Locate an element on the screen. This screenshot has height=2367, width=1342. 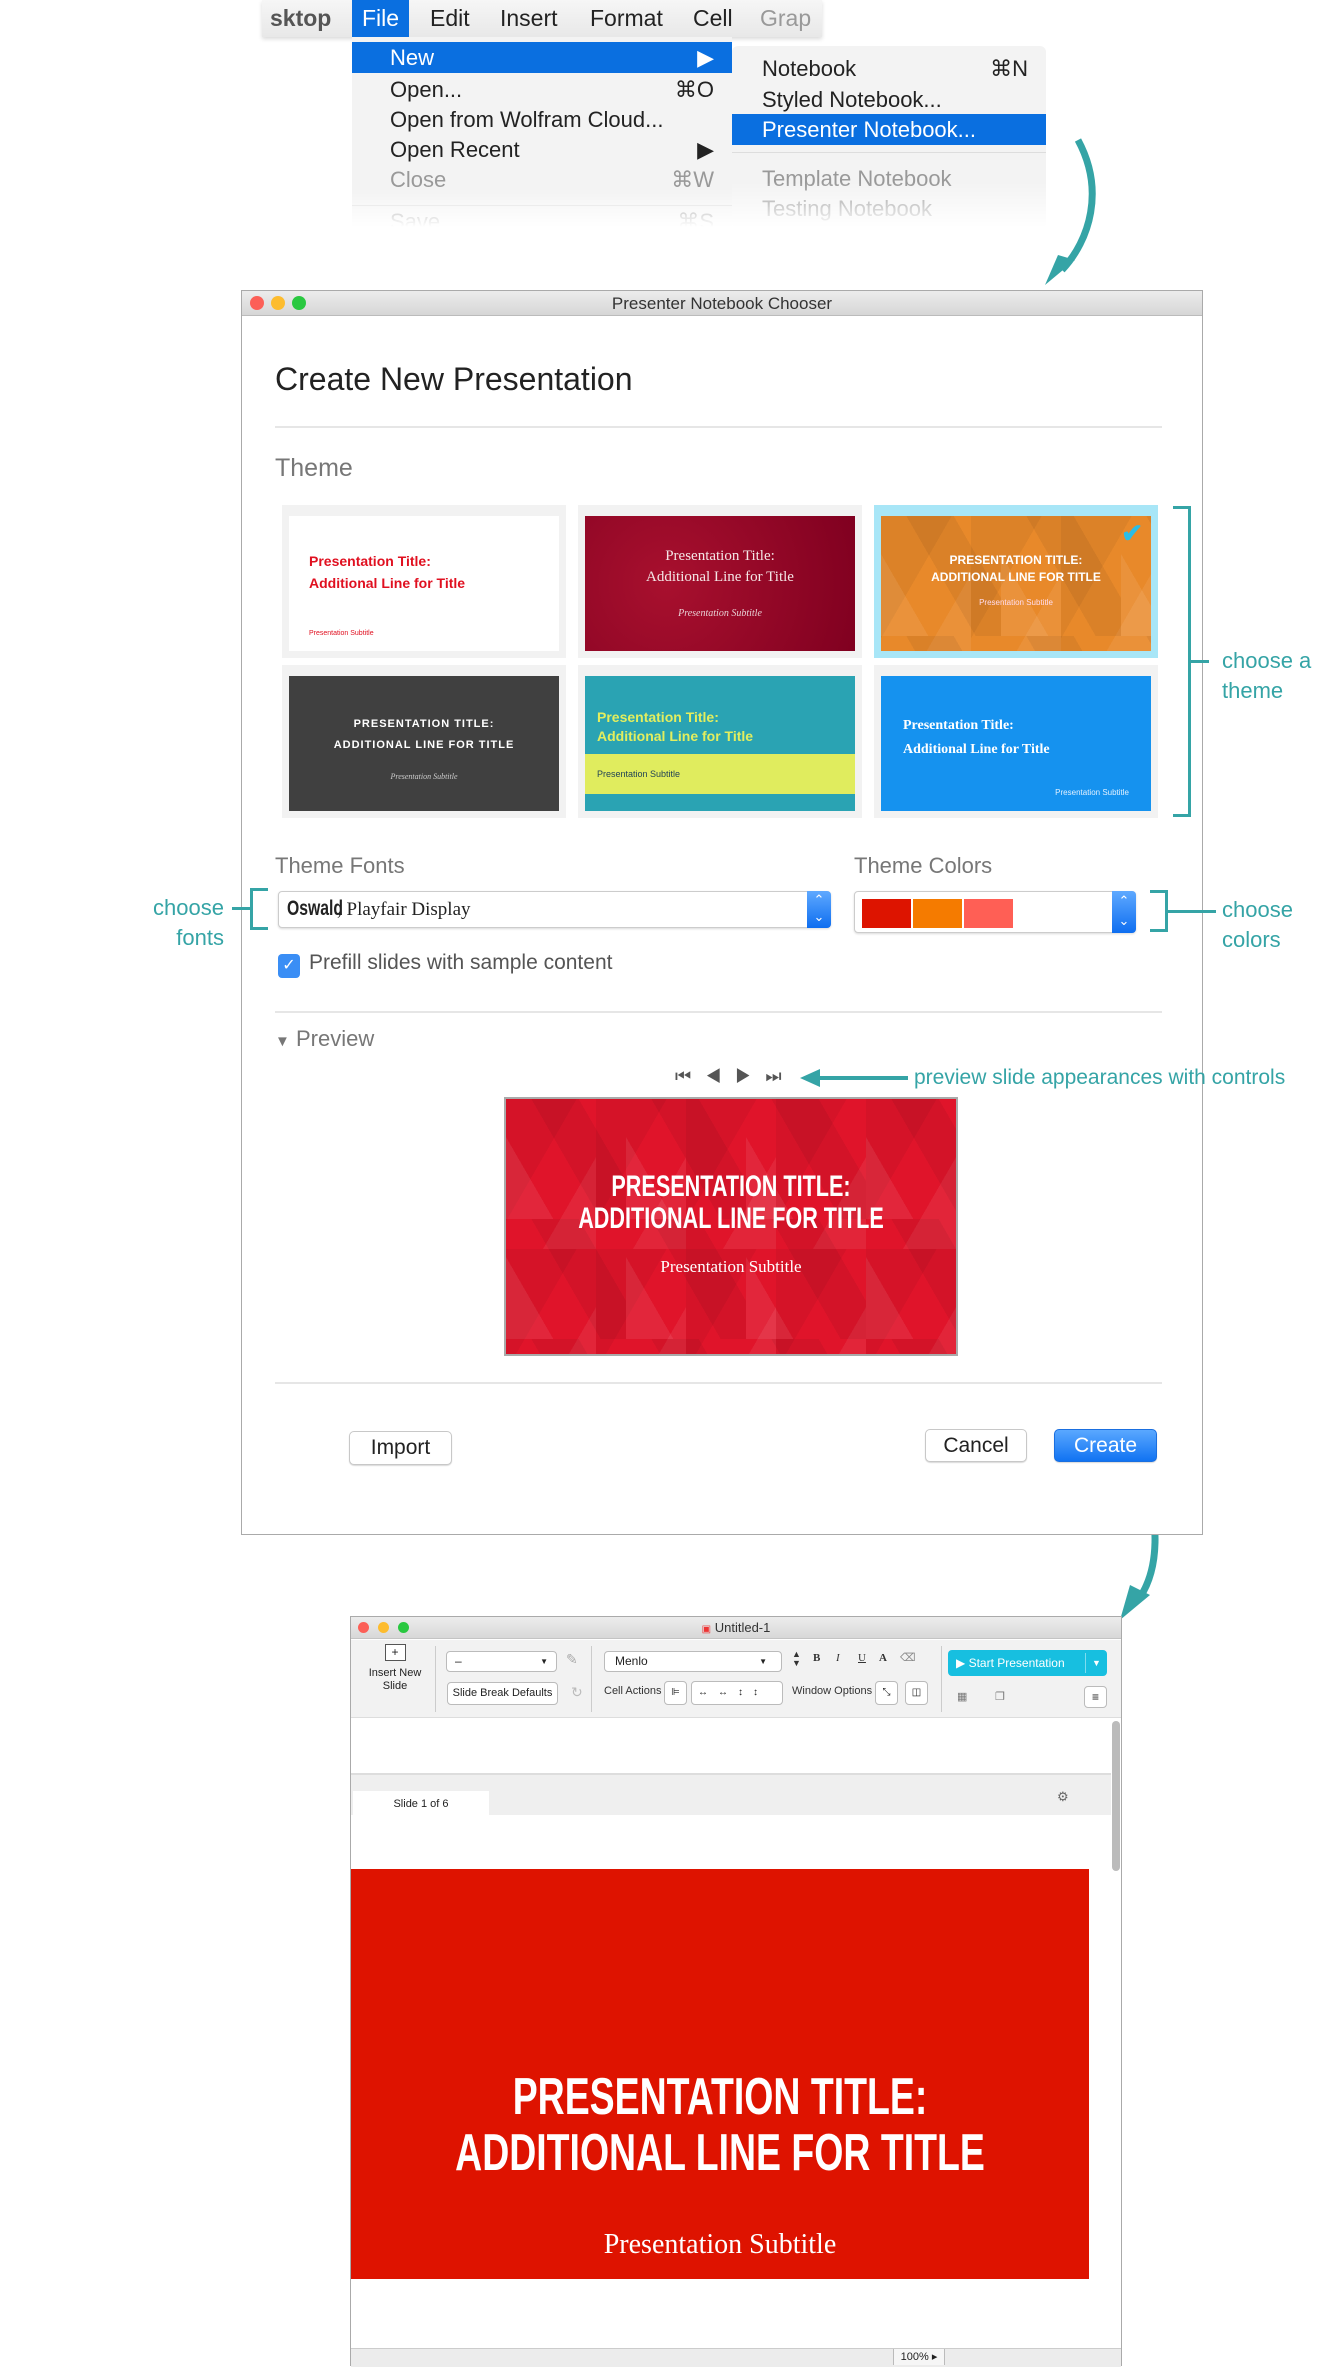
next-slide-button: ▶ is located at coordinates (750, 1076).